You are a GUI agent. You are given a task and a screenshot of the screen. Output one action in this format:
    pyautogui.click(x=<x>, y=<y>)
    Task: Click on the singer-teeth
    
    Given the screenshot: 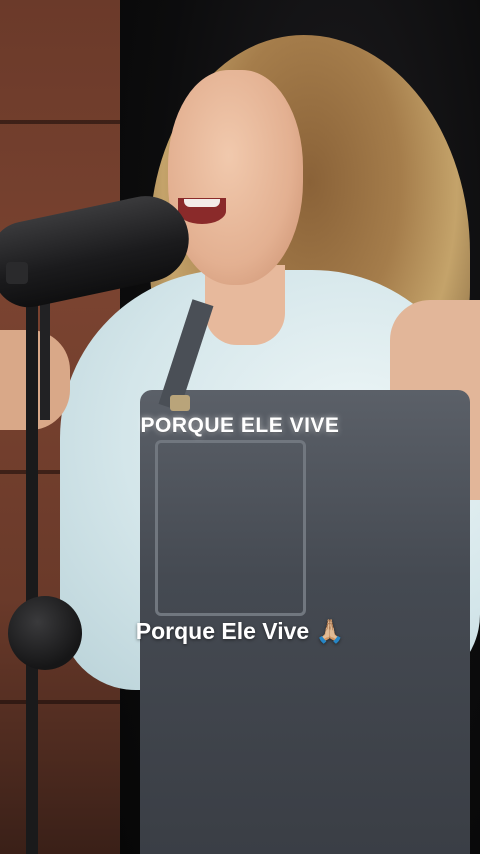 What is the action you would take?
    pyautogui.click(x=202, y=203)
    